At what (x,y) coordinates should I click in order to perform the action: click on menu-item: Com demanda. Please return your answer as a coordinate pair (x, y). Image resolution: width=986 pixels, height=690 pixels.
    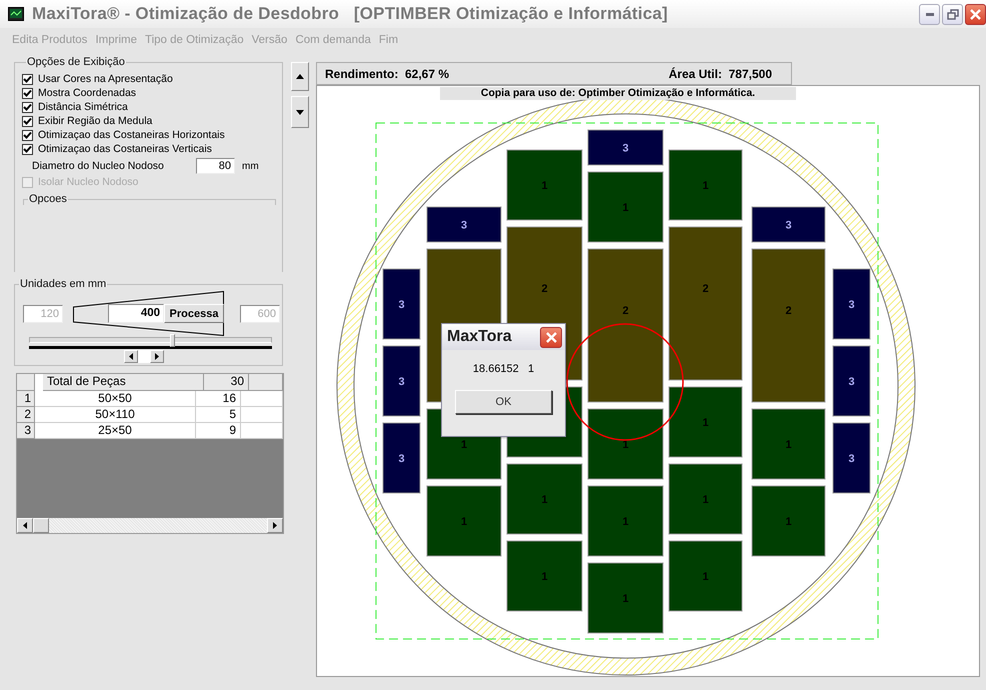
    Looking at the image, I should click on (333, 40).